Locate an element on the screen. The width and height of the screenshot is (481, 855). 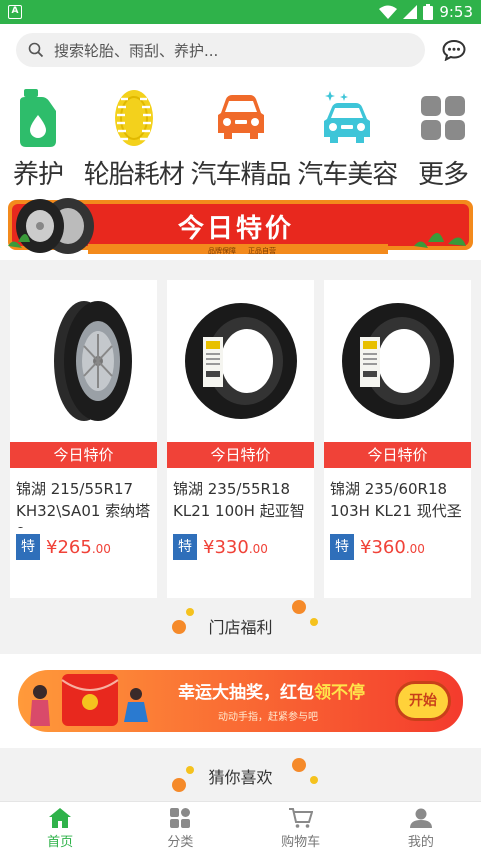
nav-home: 首页 is located at coordinates (60, 828).